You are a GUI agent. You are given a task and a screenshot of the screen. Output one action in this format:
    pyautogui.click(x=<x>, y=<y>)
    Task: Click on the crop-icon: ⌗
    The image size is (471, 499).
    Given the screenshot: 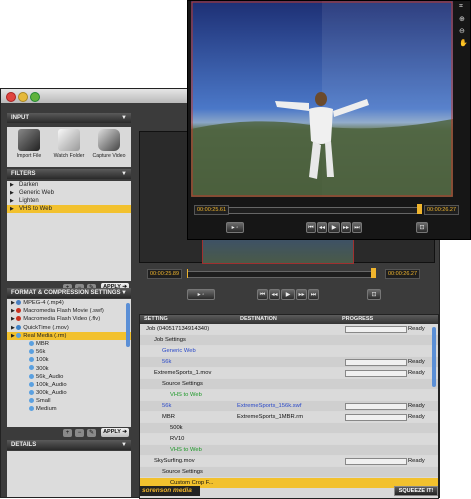 What is the action you would take?
    pyautogui.click(x=461, y=7)
    